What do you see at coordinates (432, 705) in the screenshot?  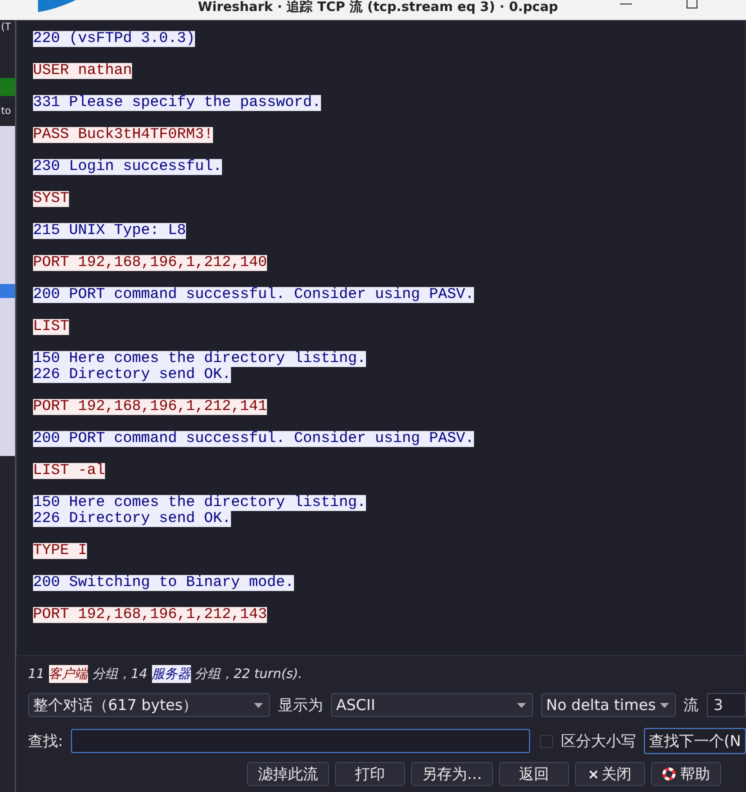 I see `format-dropdown: ASCII` at bounding box center [432, 705].